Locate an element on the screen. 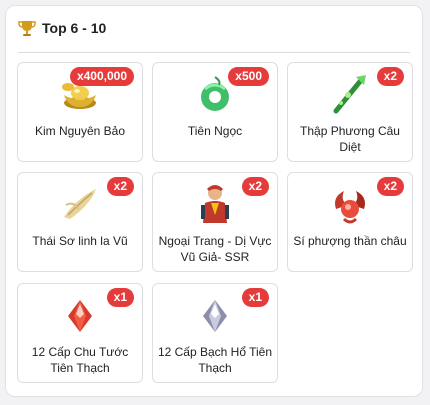 This screenshot has width=430, height=405. item-name: Ngoại Trang - Dị Vực Vũ Giả- SSR is located at coordinates (215, 249).